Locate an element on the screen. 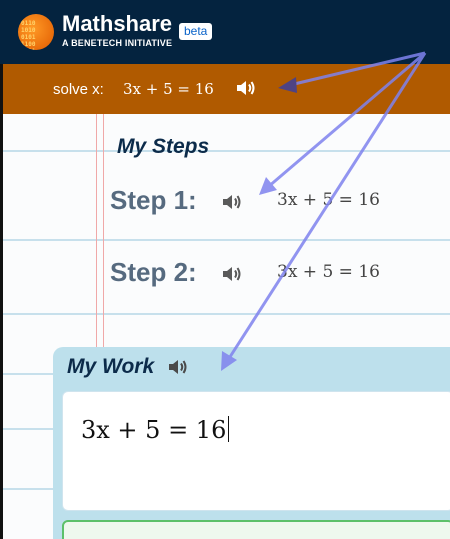  beta-badge: beta is located at coordinates (196, 31).